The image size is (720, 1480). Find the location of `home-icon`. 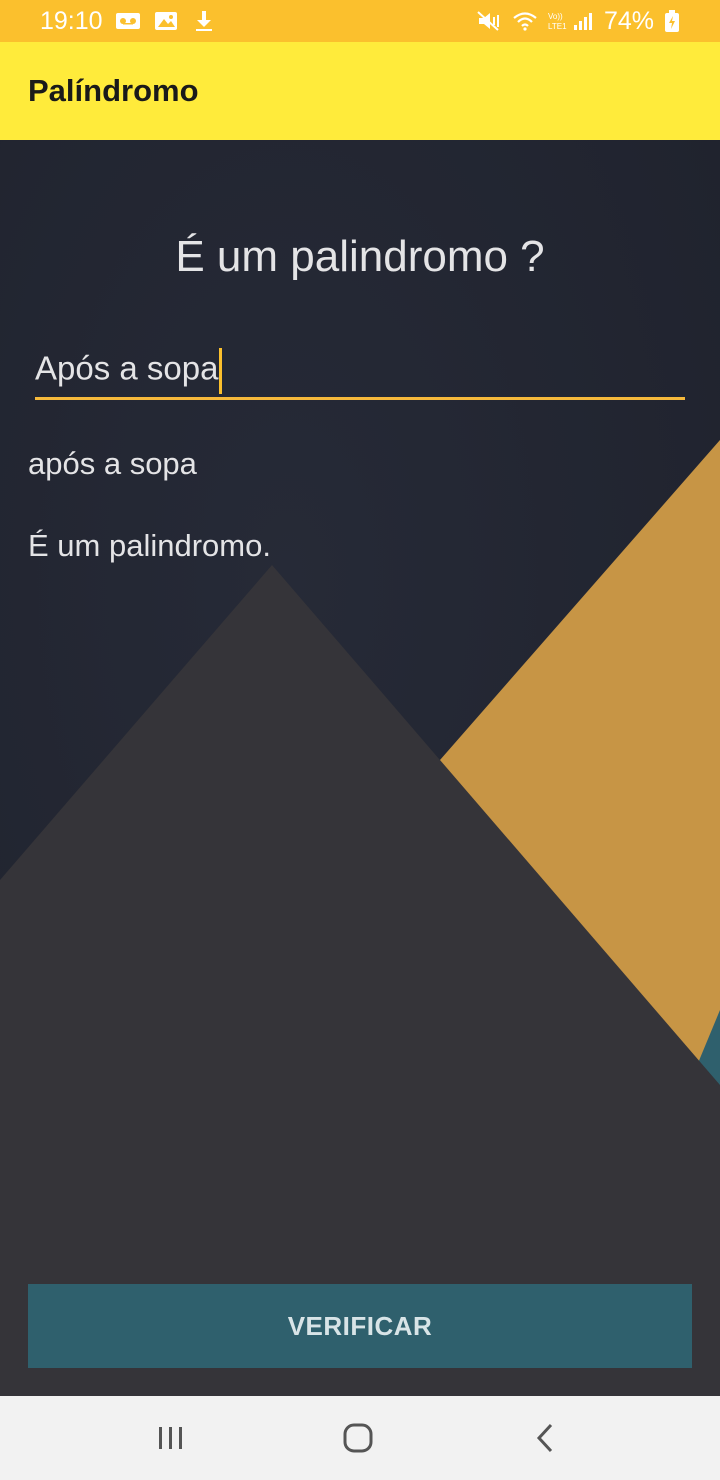

home-icon is located at coordinates (358, 1438).